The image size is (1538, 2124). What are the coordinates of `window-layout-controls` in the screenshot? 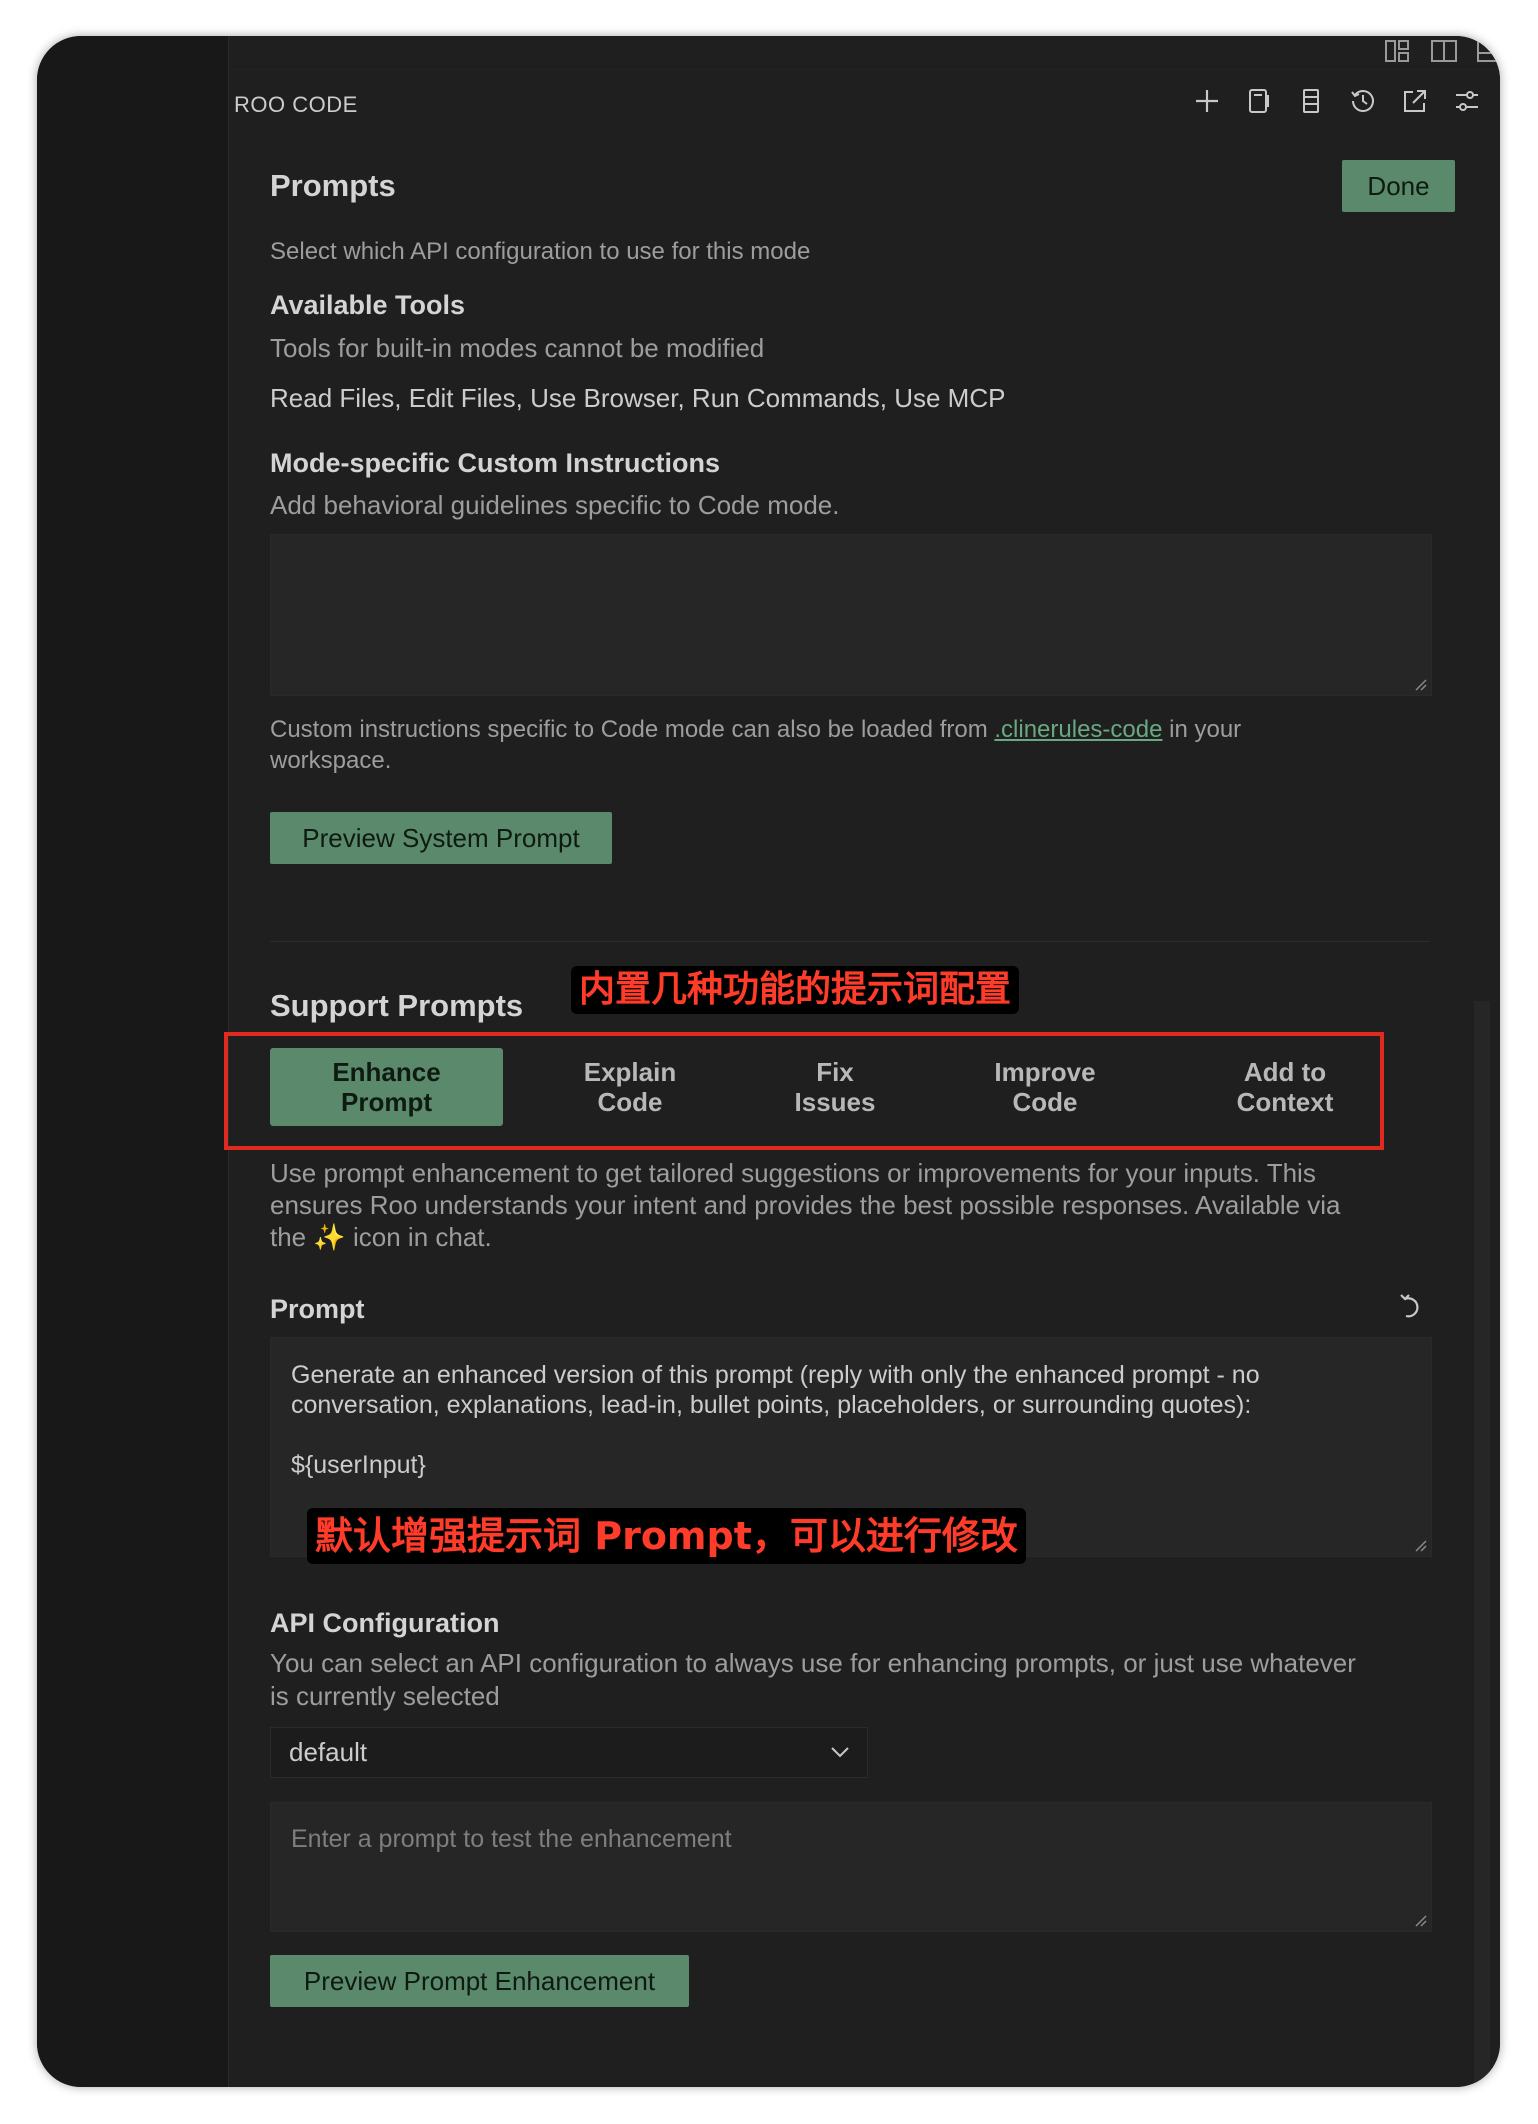 It's located at (1442, 51).